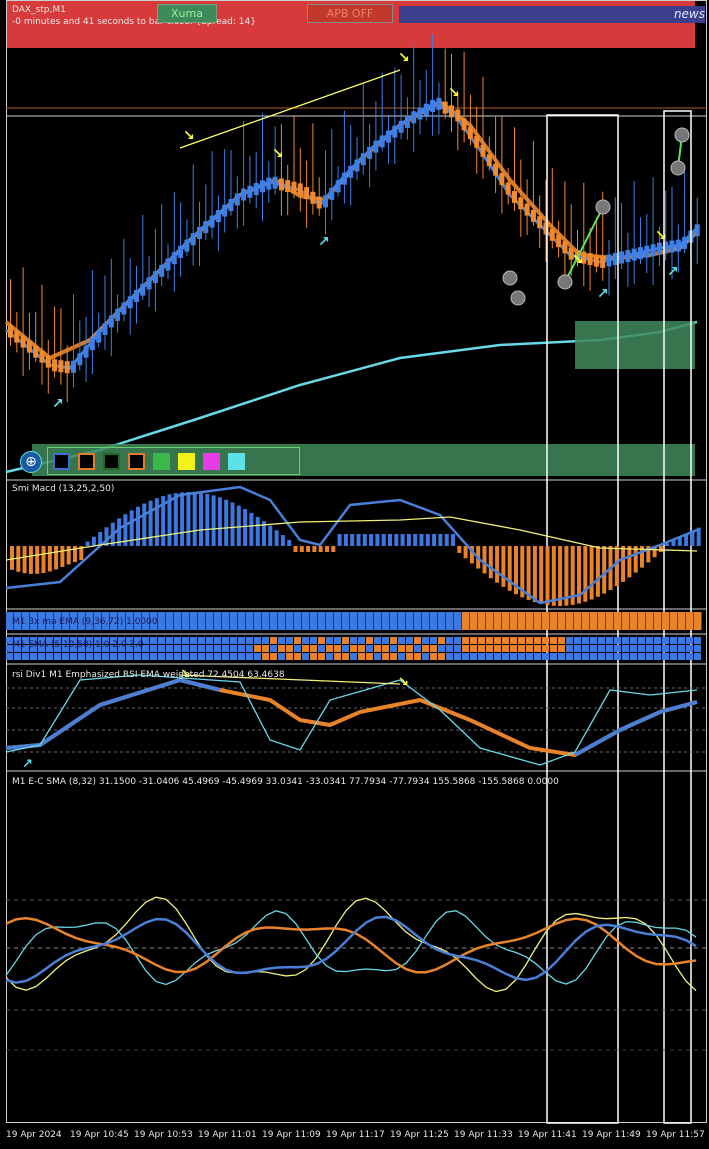 This screenshot has height=1149, width=709. I want to click on support-zone, so click(635, 345).